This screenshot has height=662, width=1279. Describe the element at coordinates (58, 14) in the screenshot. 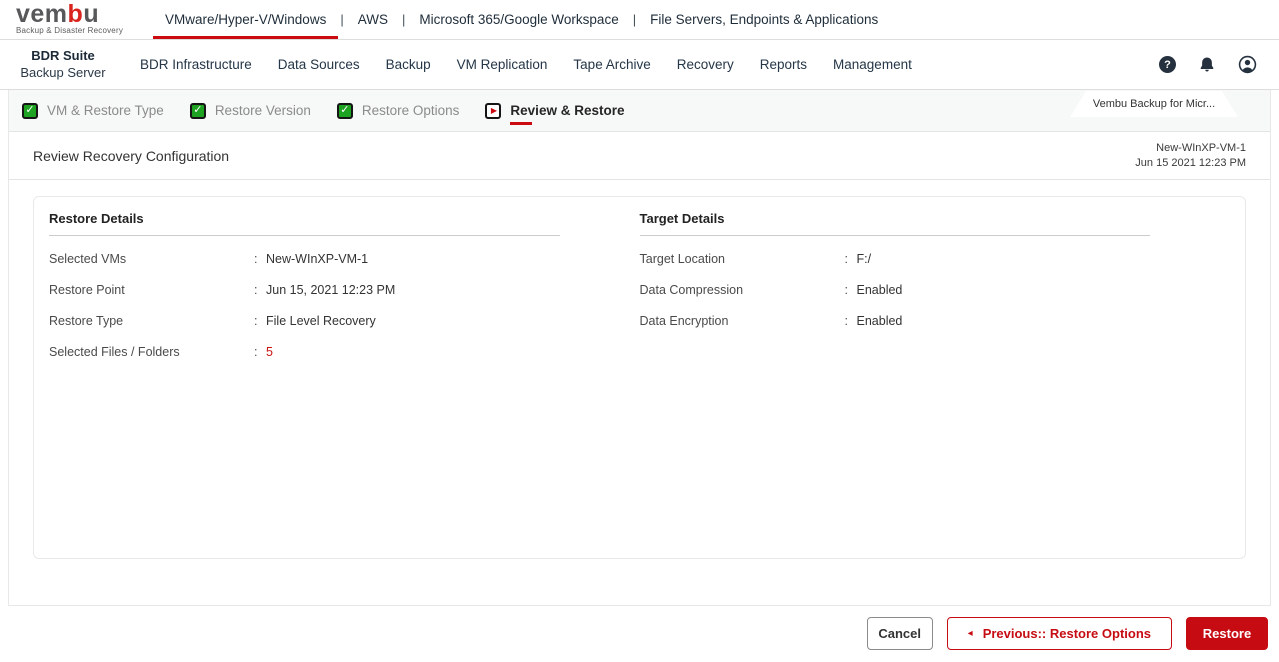

I see `vembu-logo-word: vembu` at that location.